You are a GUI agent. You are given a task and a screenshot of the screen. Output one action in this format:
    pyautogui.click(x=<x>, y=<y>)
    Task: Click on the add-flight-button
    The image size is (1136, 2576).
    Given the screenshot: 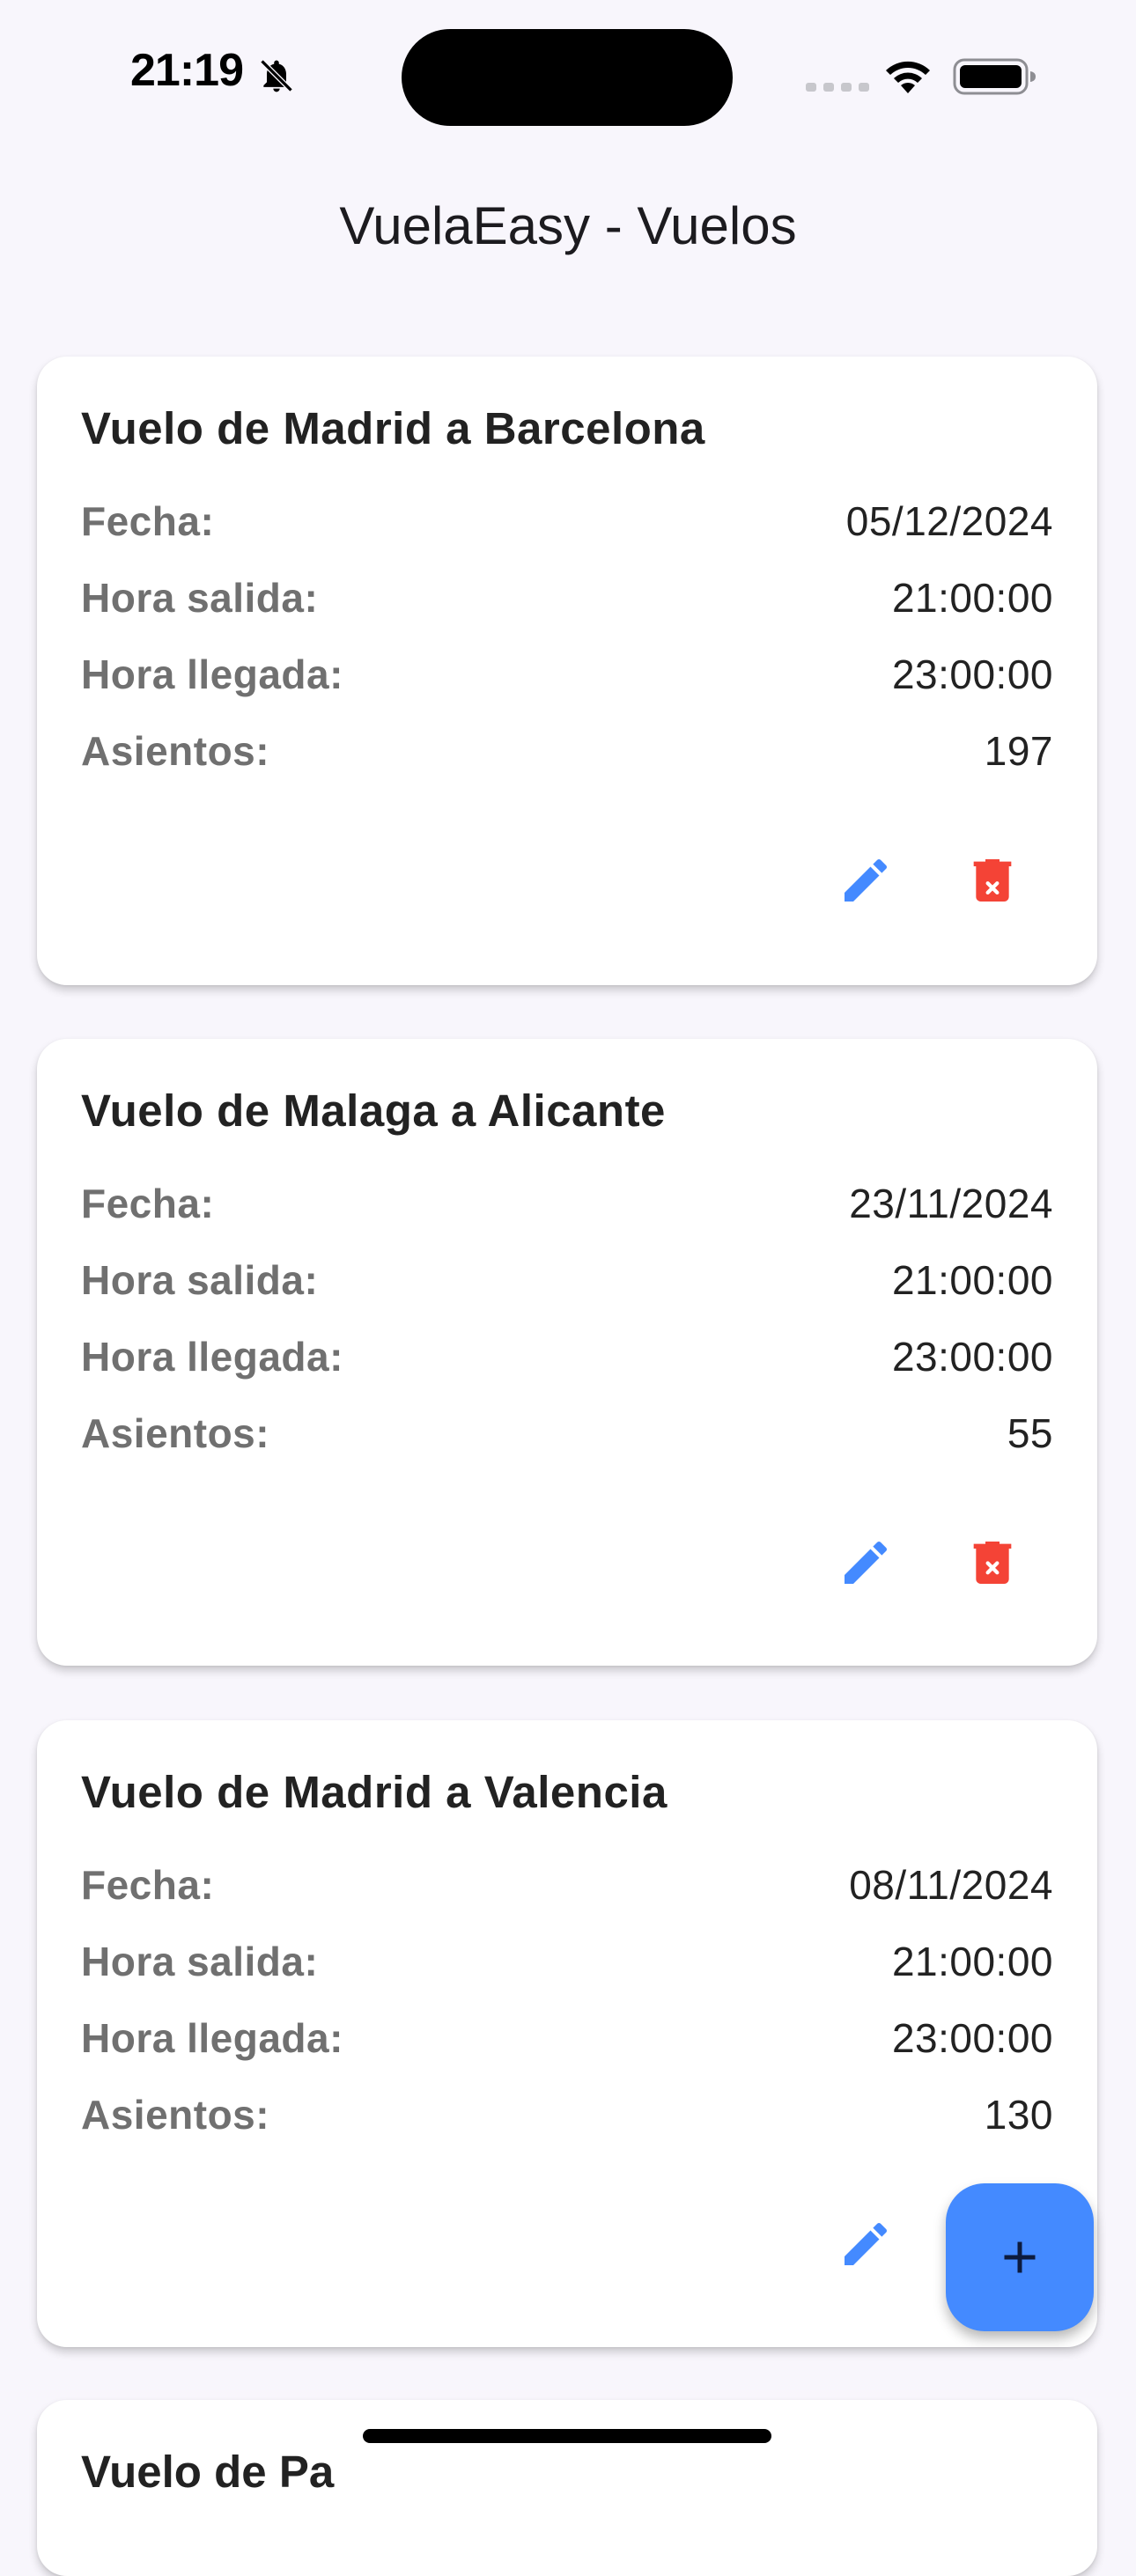 What is the action you would take?
    pyautogui.click(x=1020, y=2257)
    